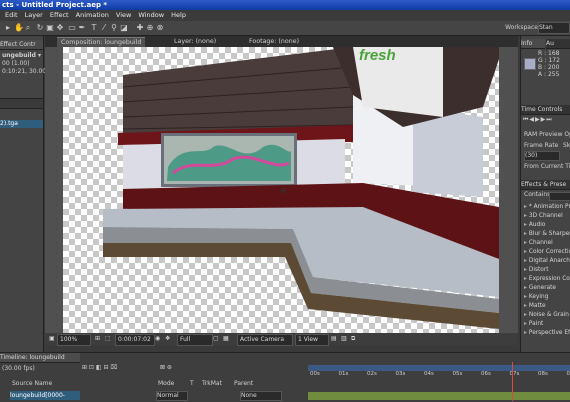 This screenshot has width=570, height=402. What do you see at coordinates (545, 110) in the screenshot?
I see `time-controls-header: Time Controls` at bounding box center [545, 110].